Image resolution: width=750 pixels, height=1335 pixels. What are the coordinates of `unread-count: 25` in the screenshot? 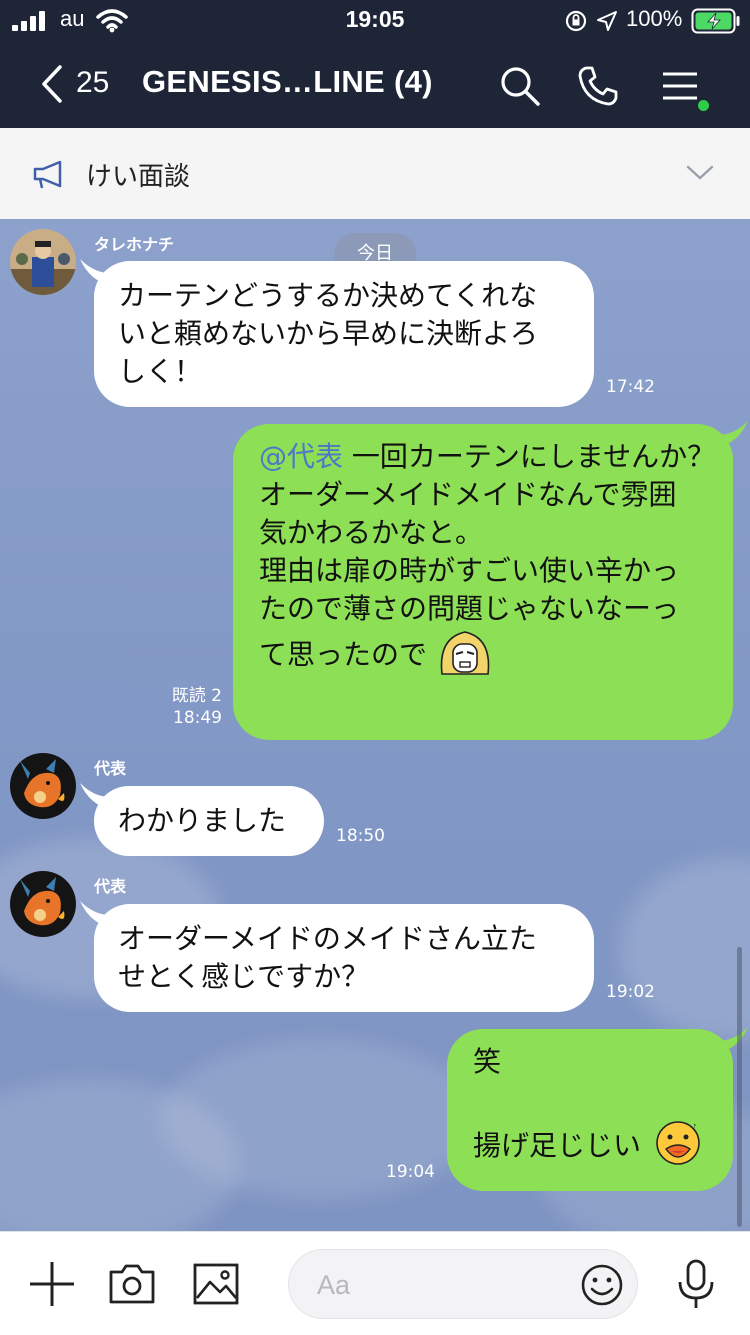 It's located at (93, 82).